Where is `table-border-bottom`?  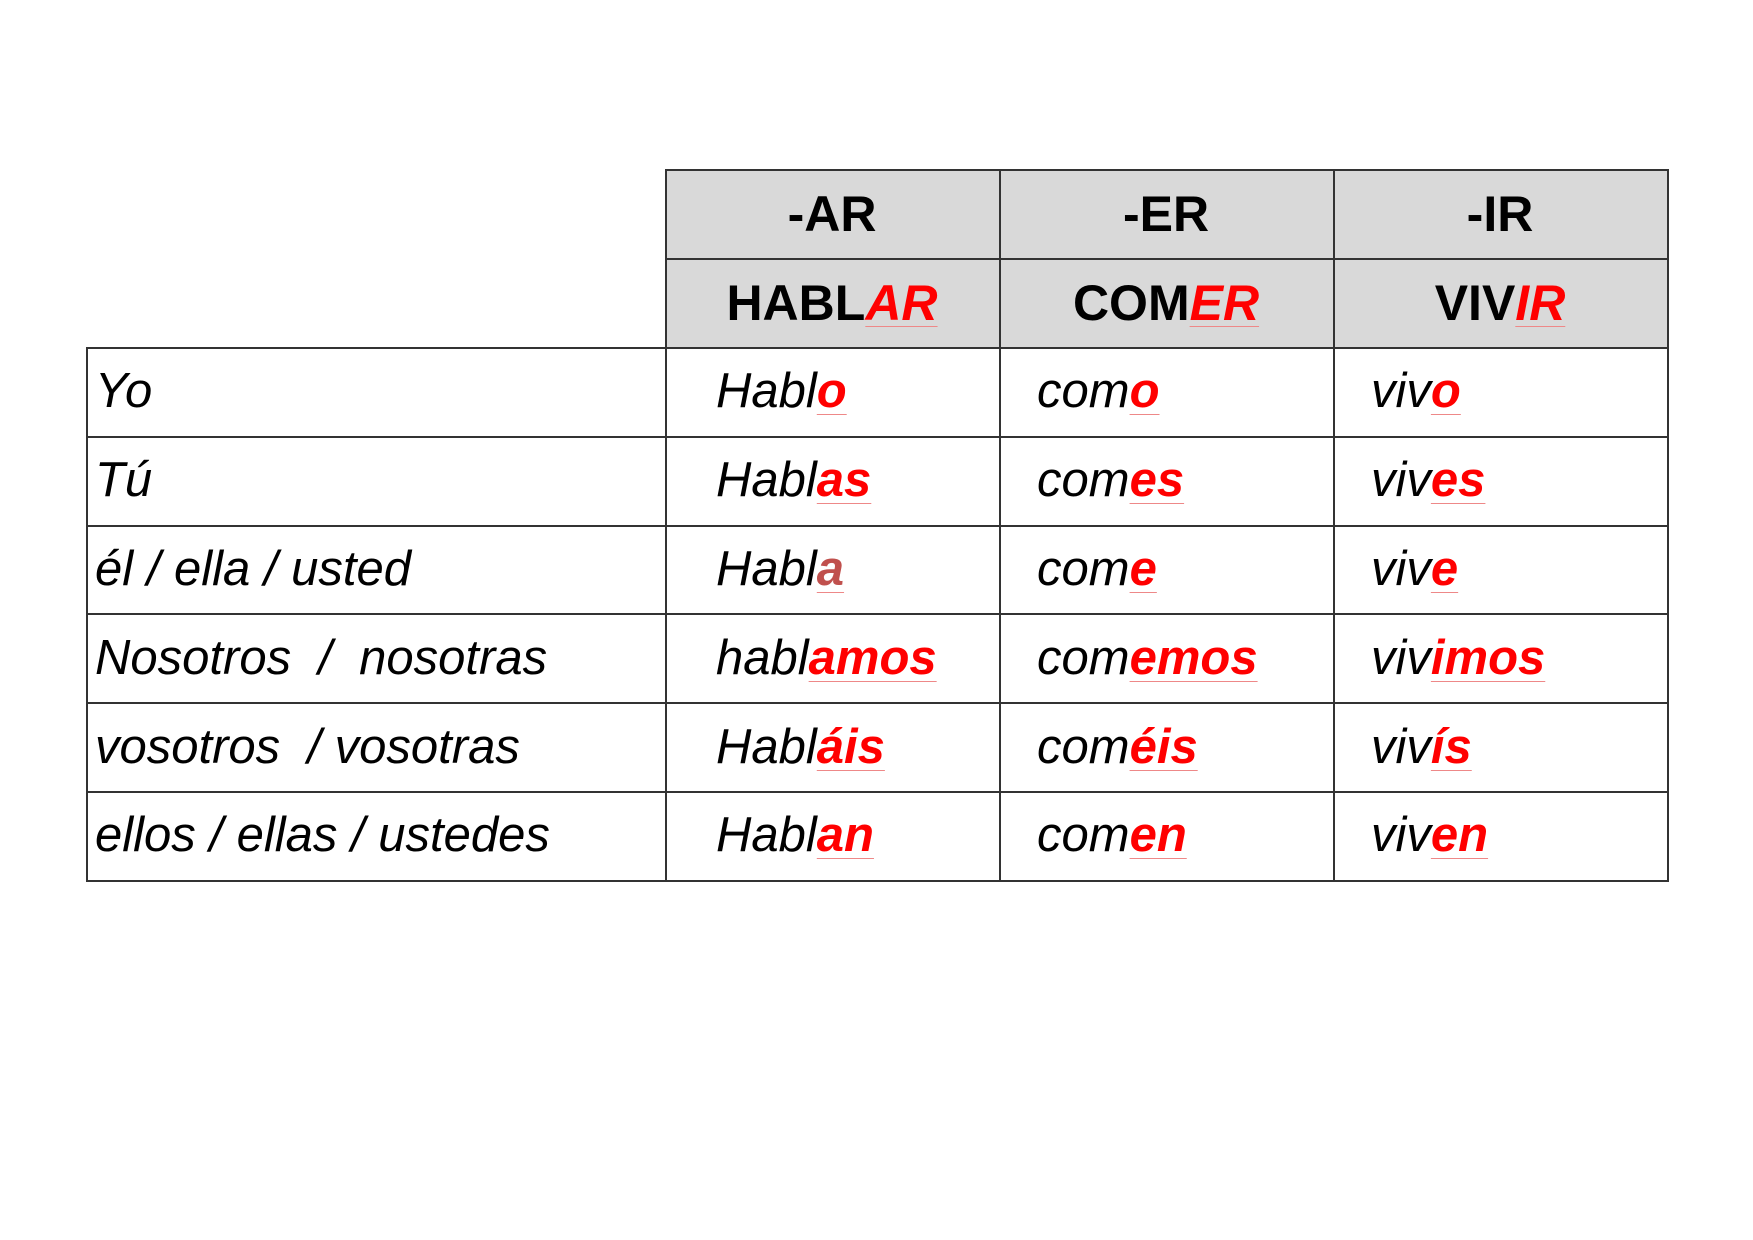 table-border-bottom is located at coordinates (877, 880).